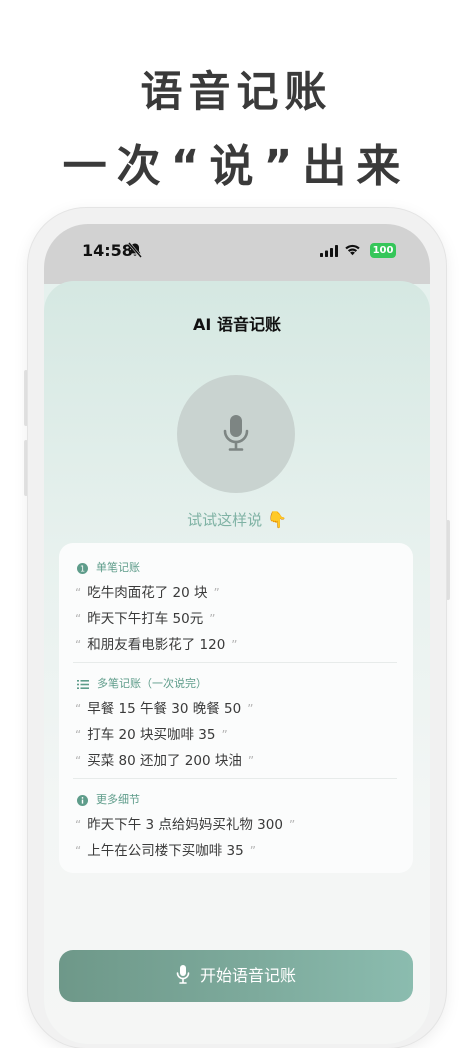 The image size is (473, 1048). What do you see at coordinates (118, 567) in the screenshot?
I see `section-title: 单笔记账` at bounding box center [118, 567].